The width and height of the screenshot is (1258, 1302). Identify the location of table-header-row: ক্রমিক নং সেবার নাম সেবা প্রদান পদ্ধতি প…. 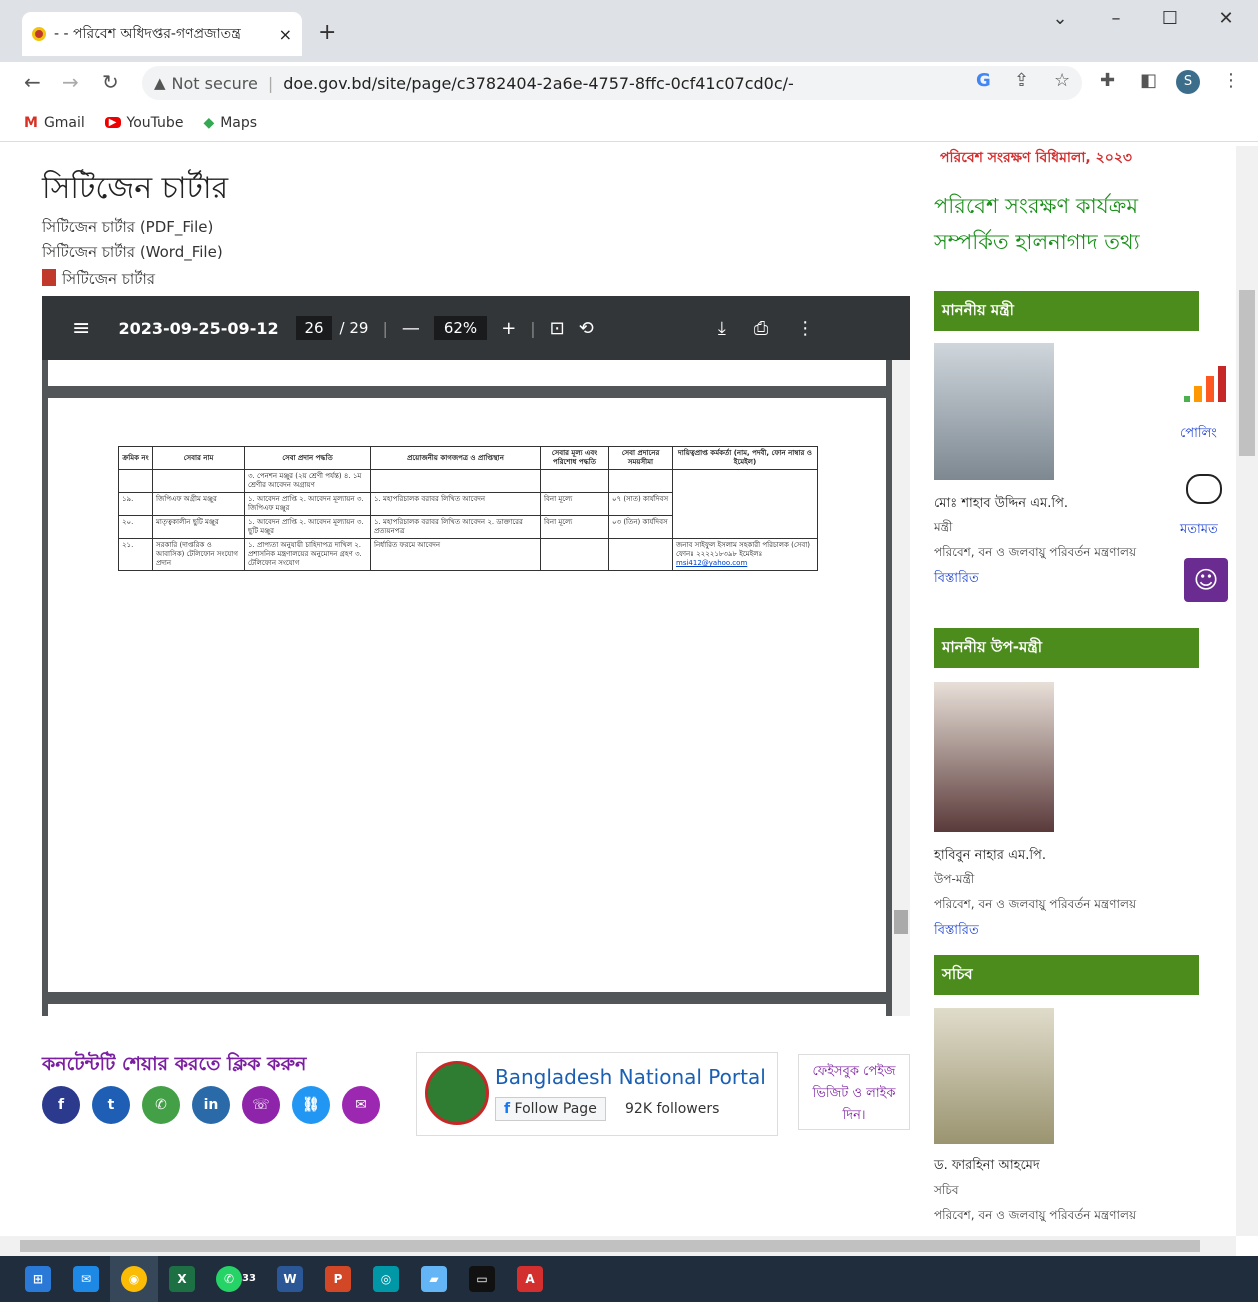
(468, 458).